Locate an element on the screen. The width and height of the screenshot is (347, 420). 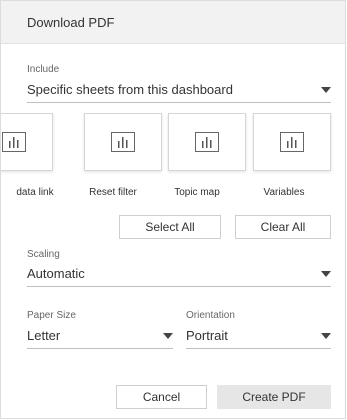
sheet-name: Topic map is located at coordinates (197, 192).